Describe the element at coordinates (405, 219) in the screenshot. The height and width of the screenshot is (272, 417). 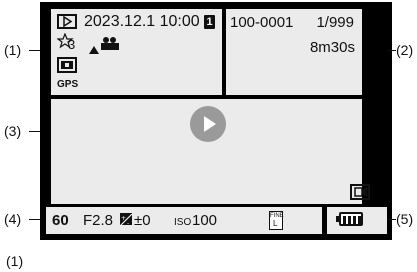
I see `callout-5: (5)` at that location.